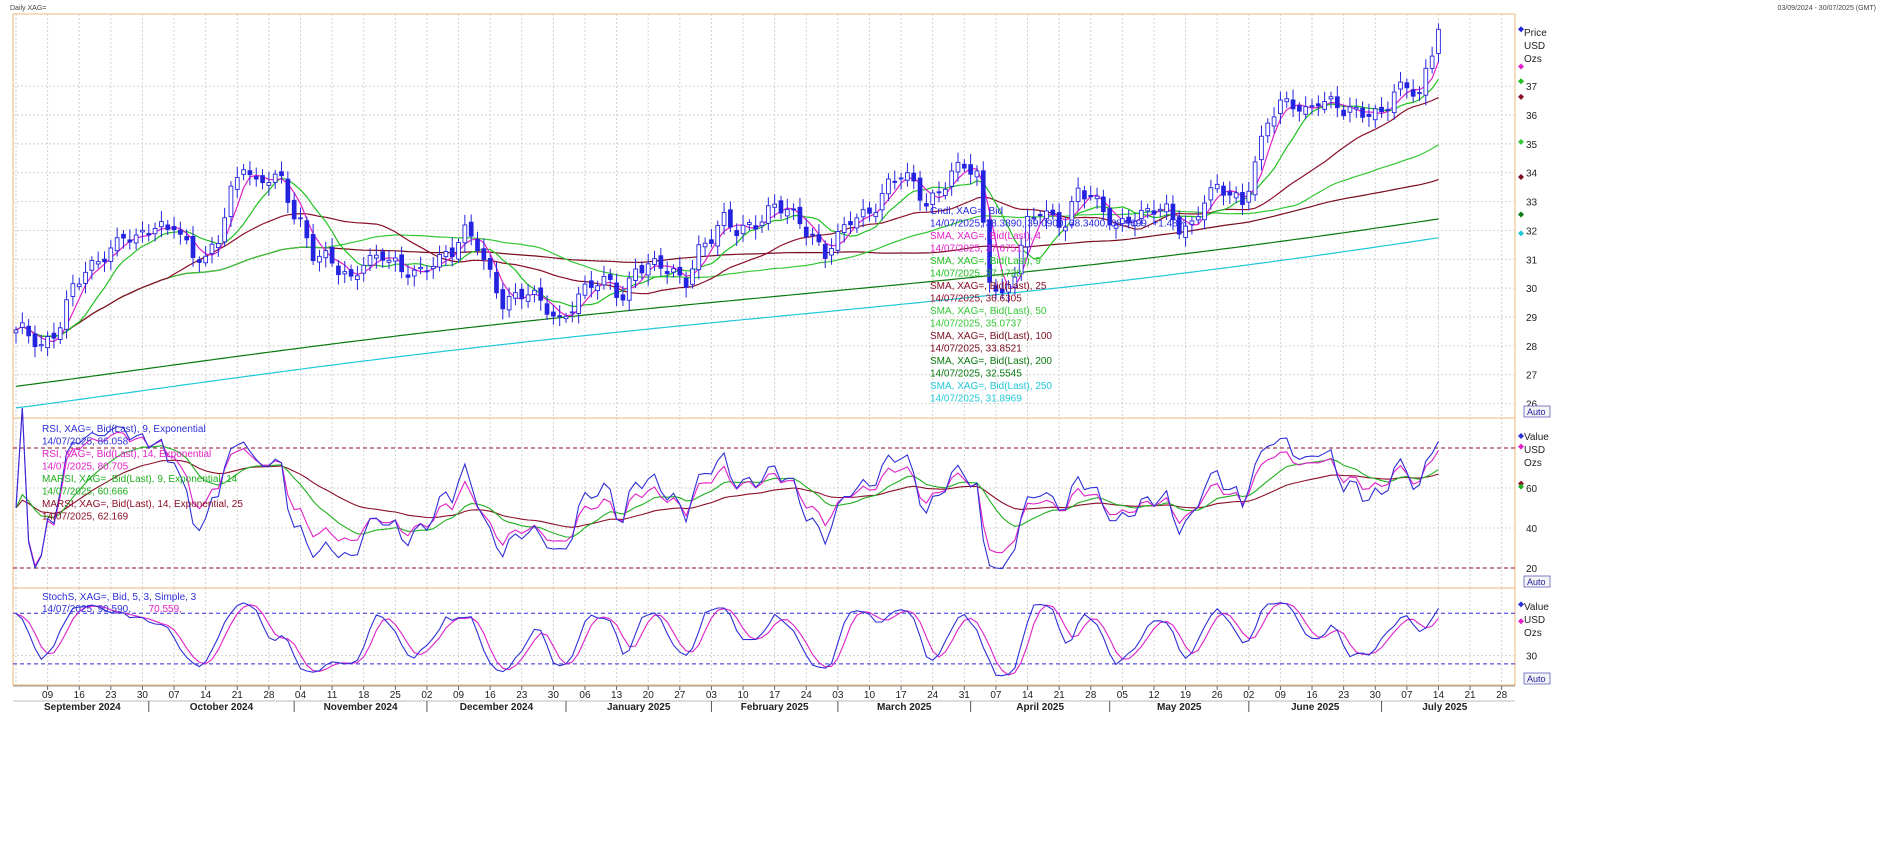 The width and height of the screenshot is (1882, 858). I want to click on date-tick-label: 18, so click(364, 695).